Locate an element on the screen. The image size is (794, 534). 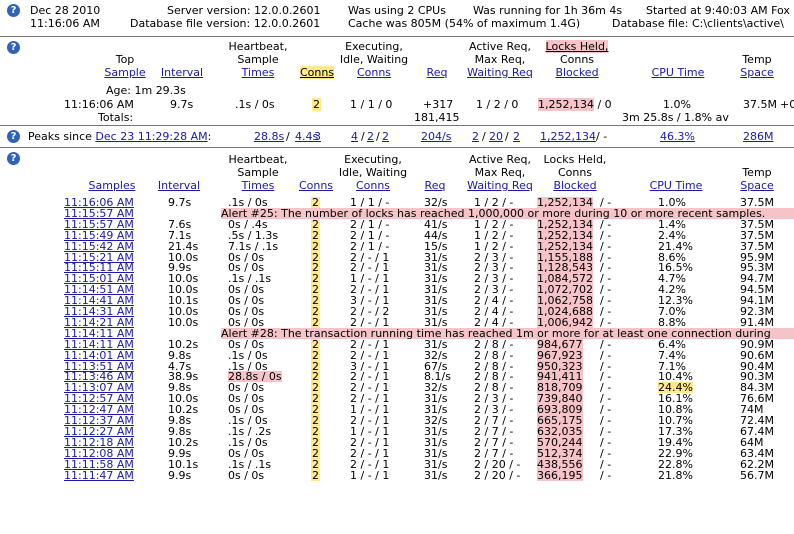
col-header-temp: Temp Space is located at coordinates (757, 179).